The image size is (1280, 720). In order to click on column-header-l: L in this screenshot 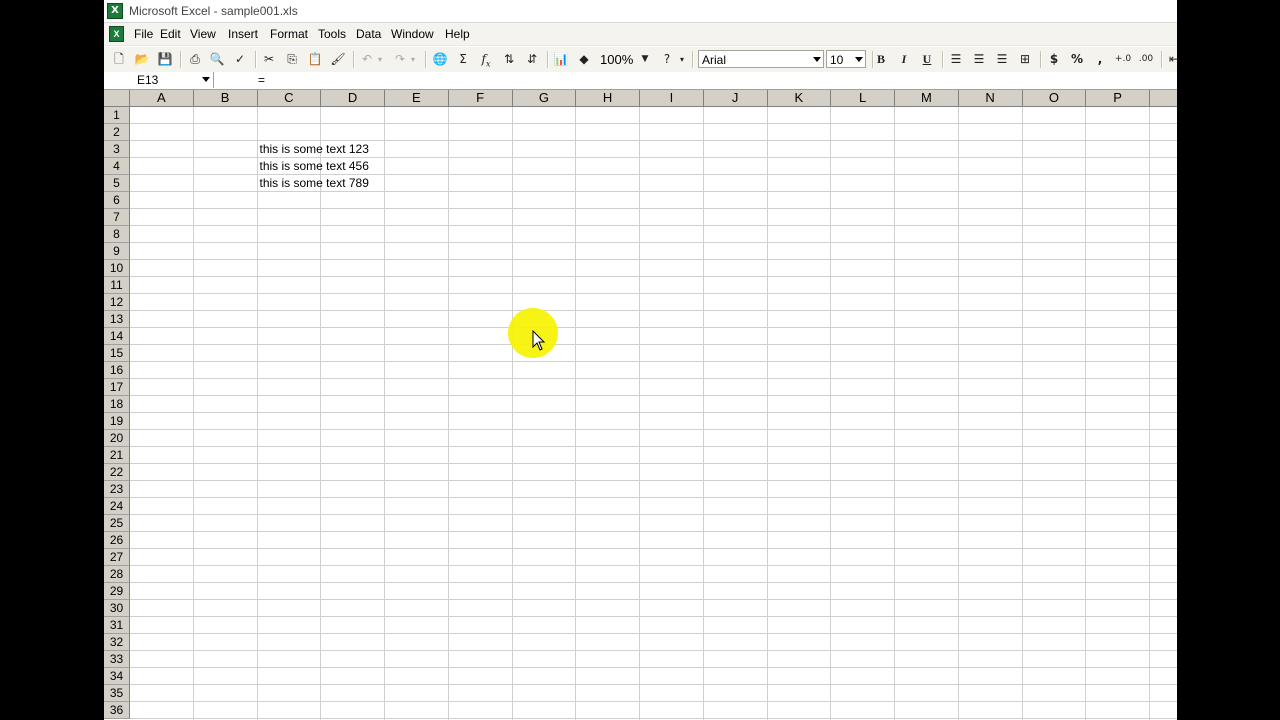, I will do `click(863, 98)`.